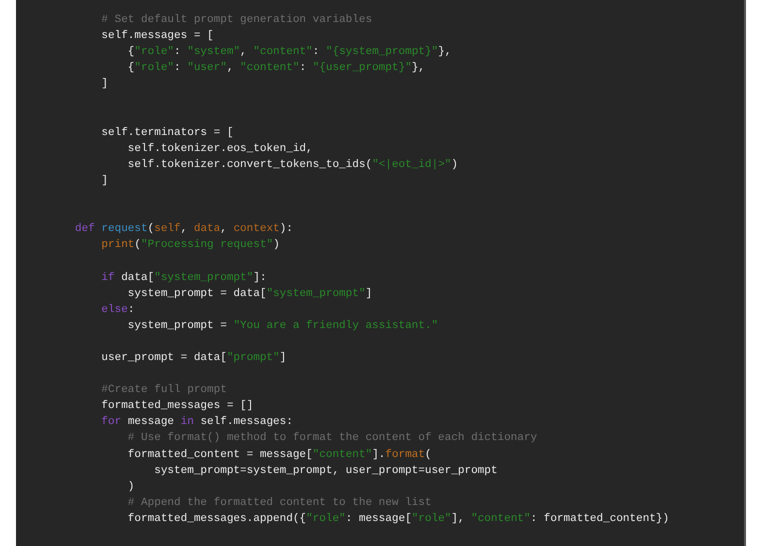  What do you see at coordinates (130, 487) in the screenshot?
I see `code-line: )` at bounding box center [130, 487].